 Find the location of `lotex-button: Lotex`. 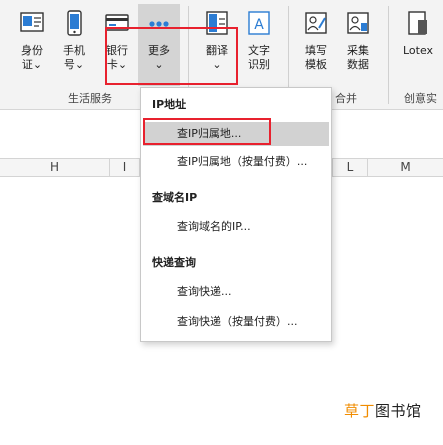

lotex-button: Lotex is located at coordinates (418, 45).